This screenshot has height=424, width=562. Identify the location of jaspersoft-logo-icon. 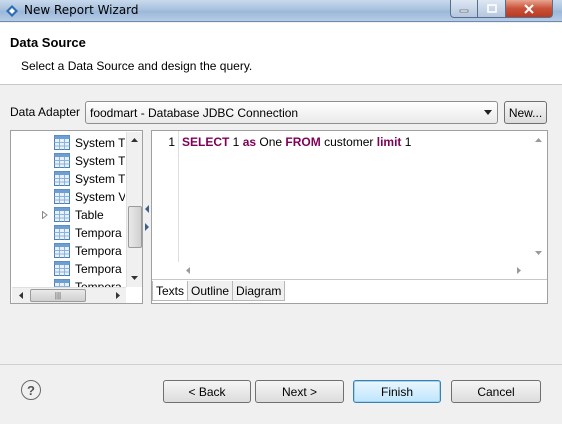
(12, 11).